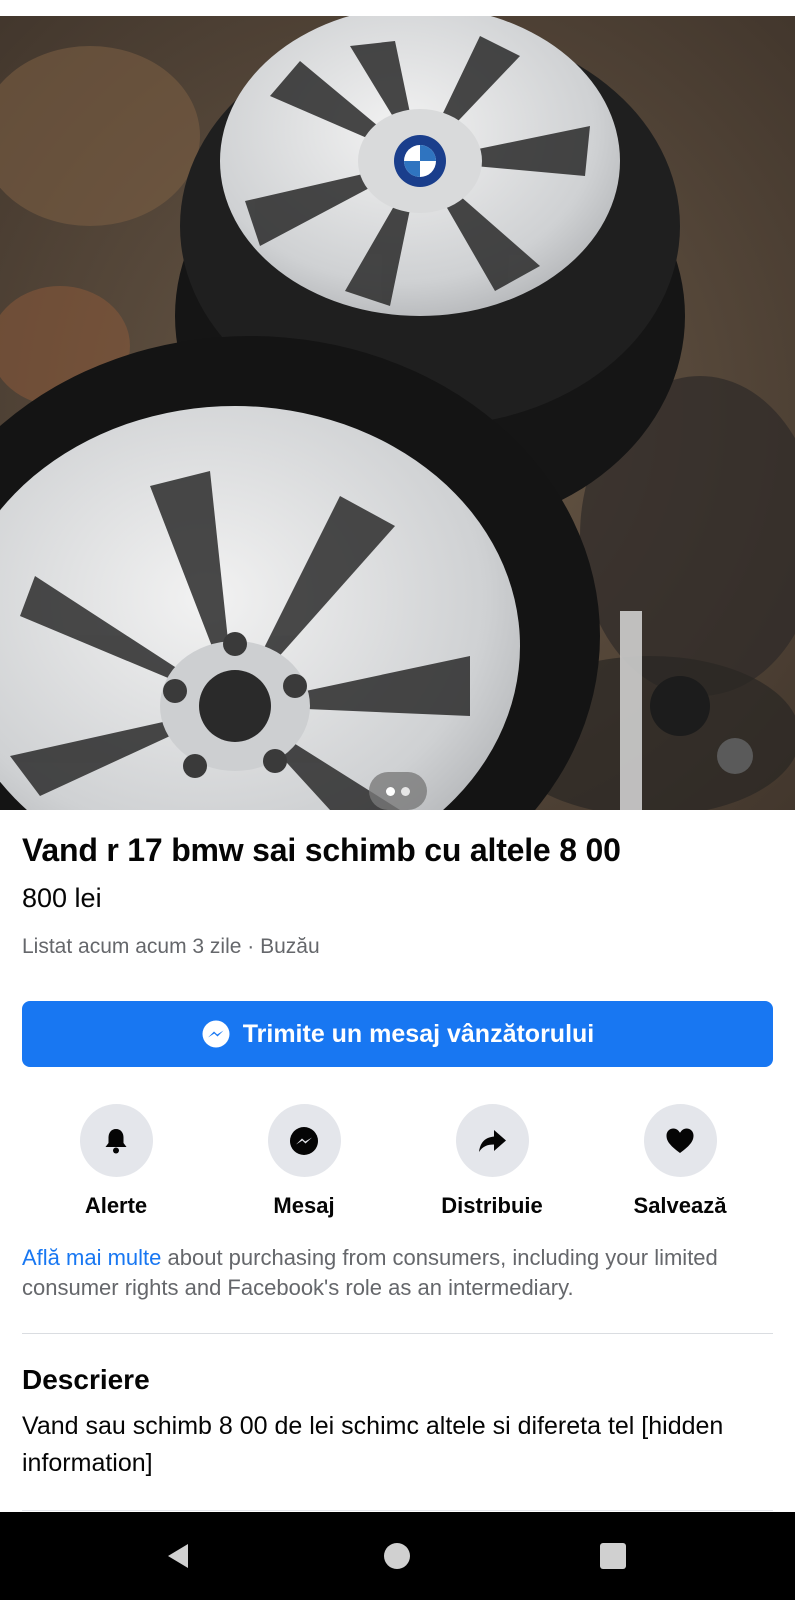 Image resolution: width=795 pixels, height=1600 pixels. I want to click on save-label: Salvează, so click(680, 1205).